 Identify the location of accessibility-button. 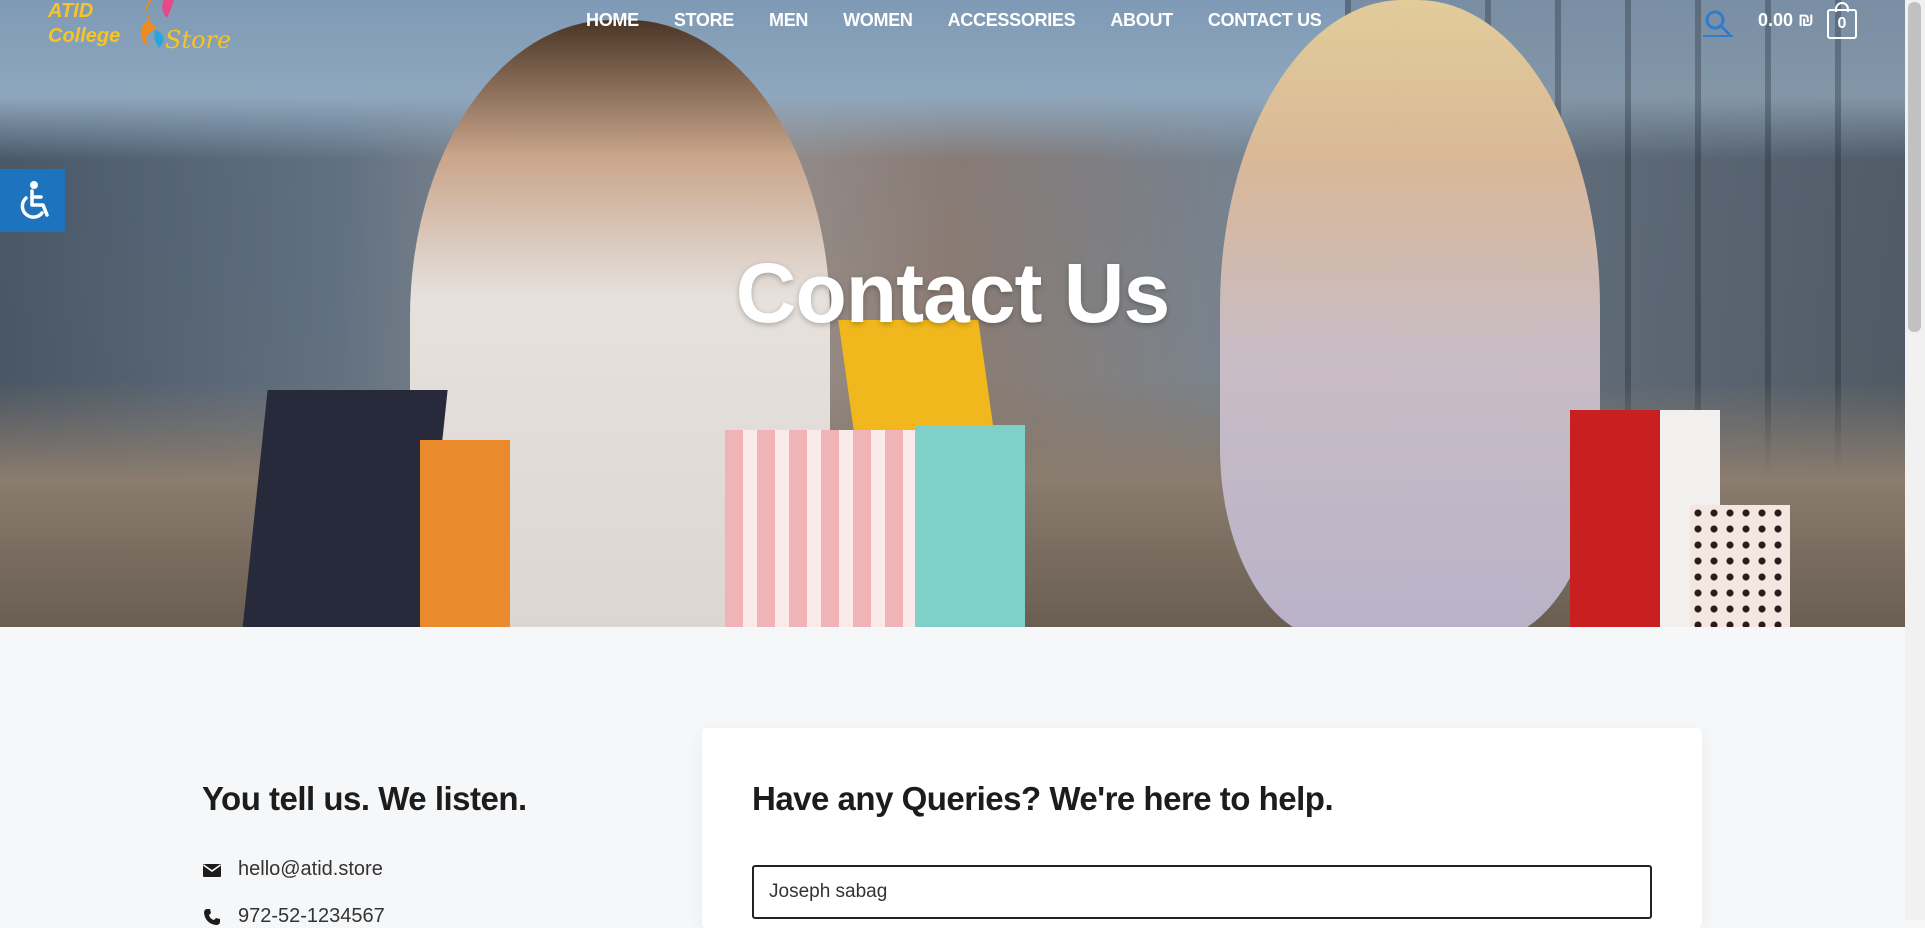
(32, 200).